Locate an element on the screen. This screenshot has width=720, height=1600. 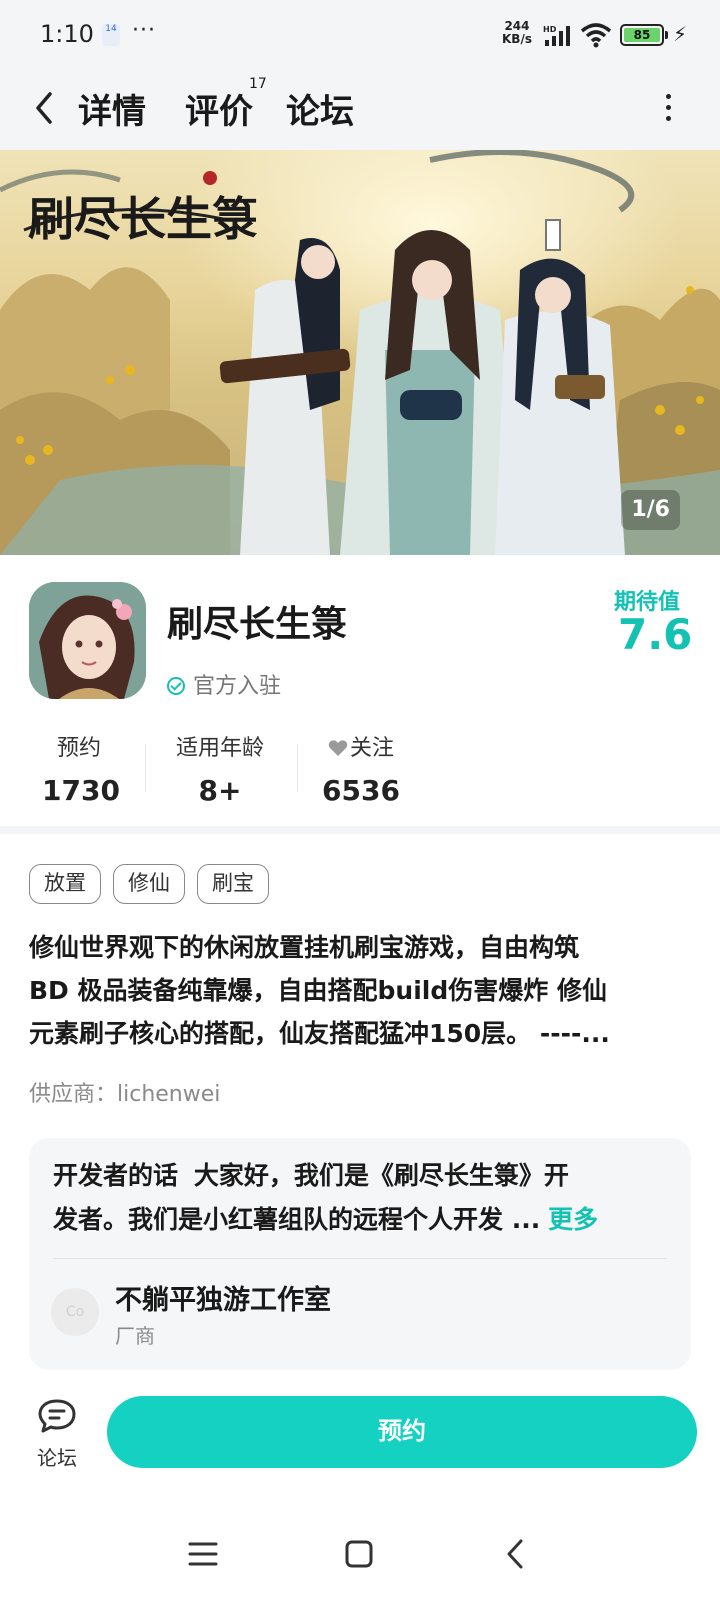
game-title: 刷尽长生箓 is located at coordinates (257, 624).